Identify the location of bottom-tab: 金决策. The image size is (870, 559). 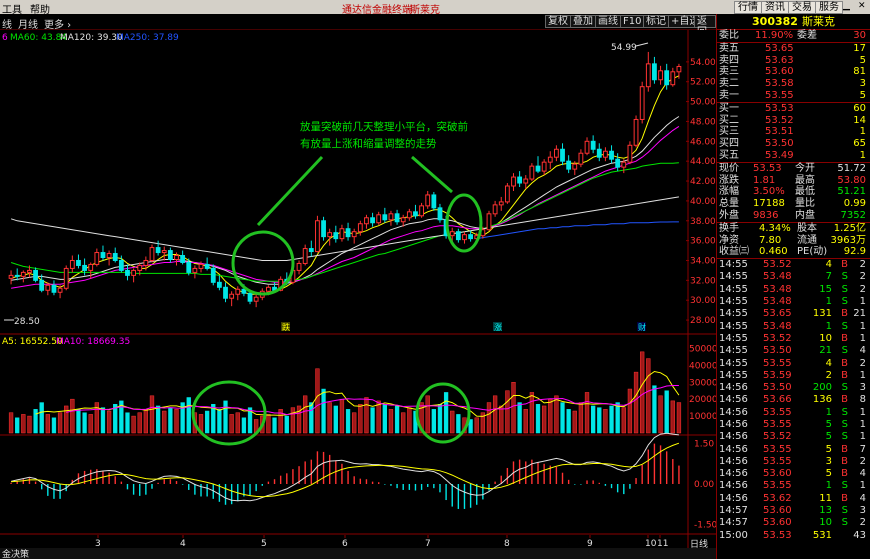
(15, 553).